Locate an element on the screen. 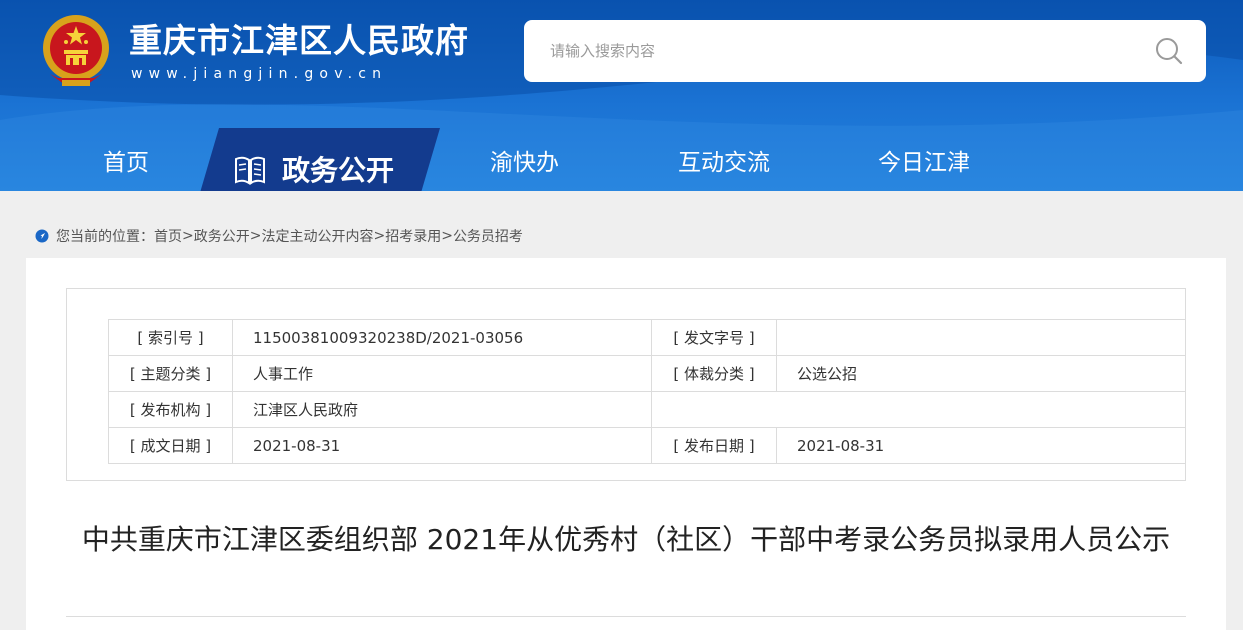  book-icon is located at coordinates (250, 170).